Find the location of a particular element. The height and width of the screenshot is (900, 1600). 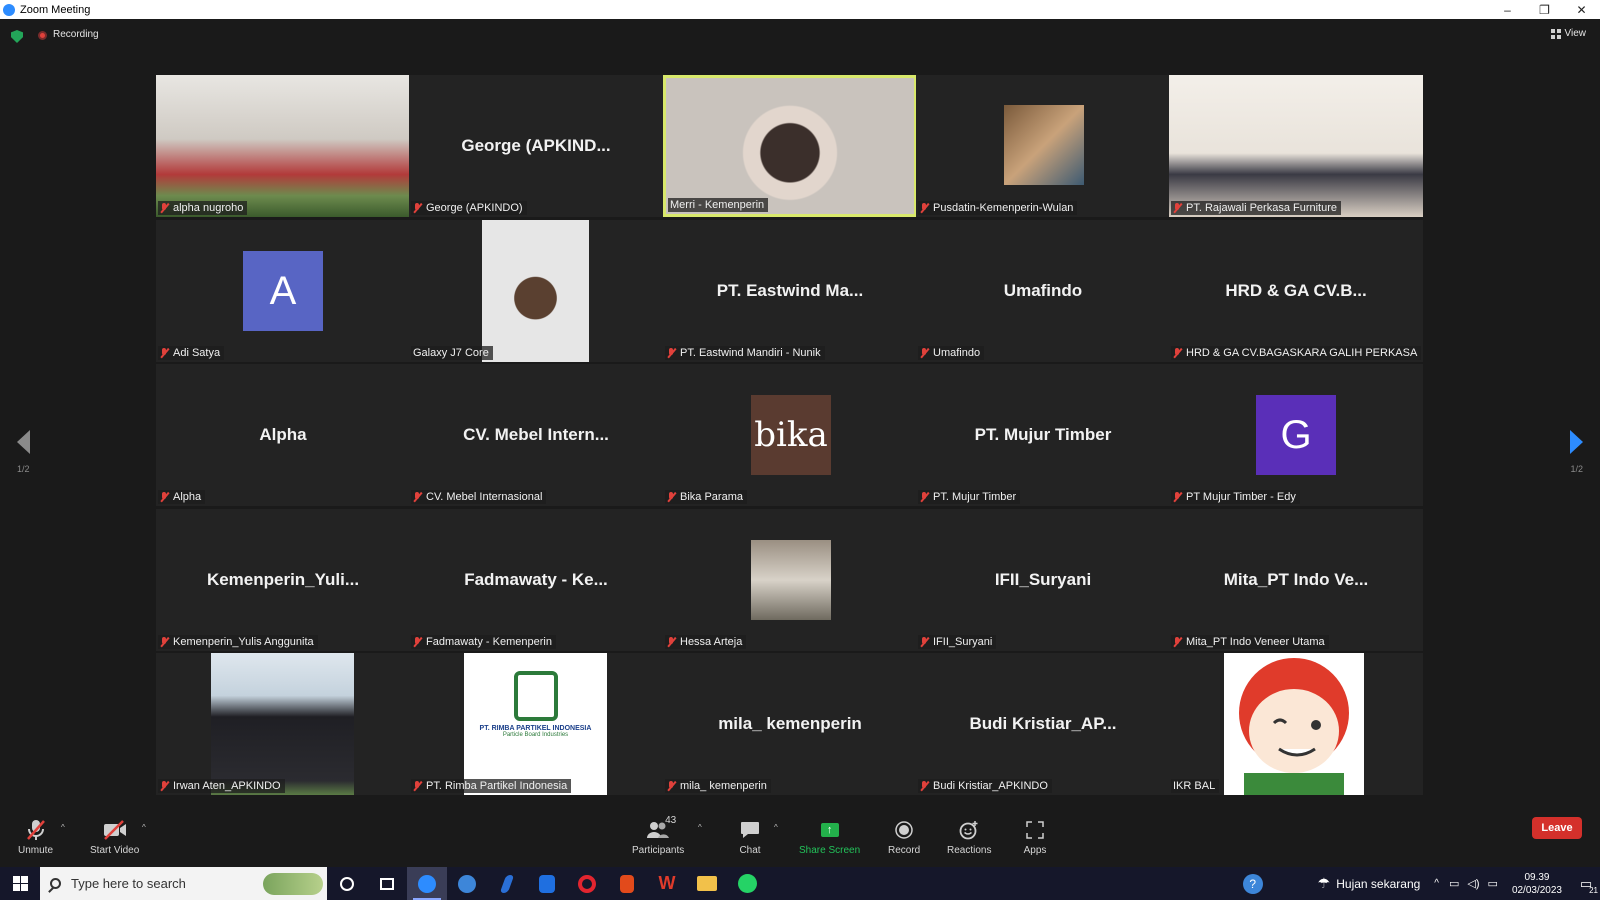

weather-text: Hujan sekarang is located at coordinates (1378, 884).